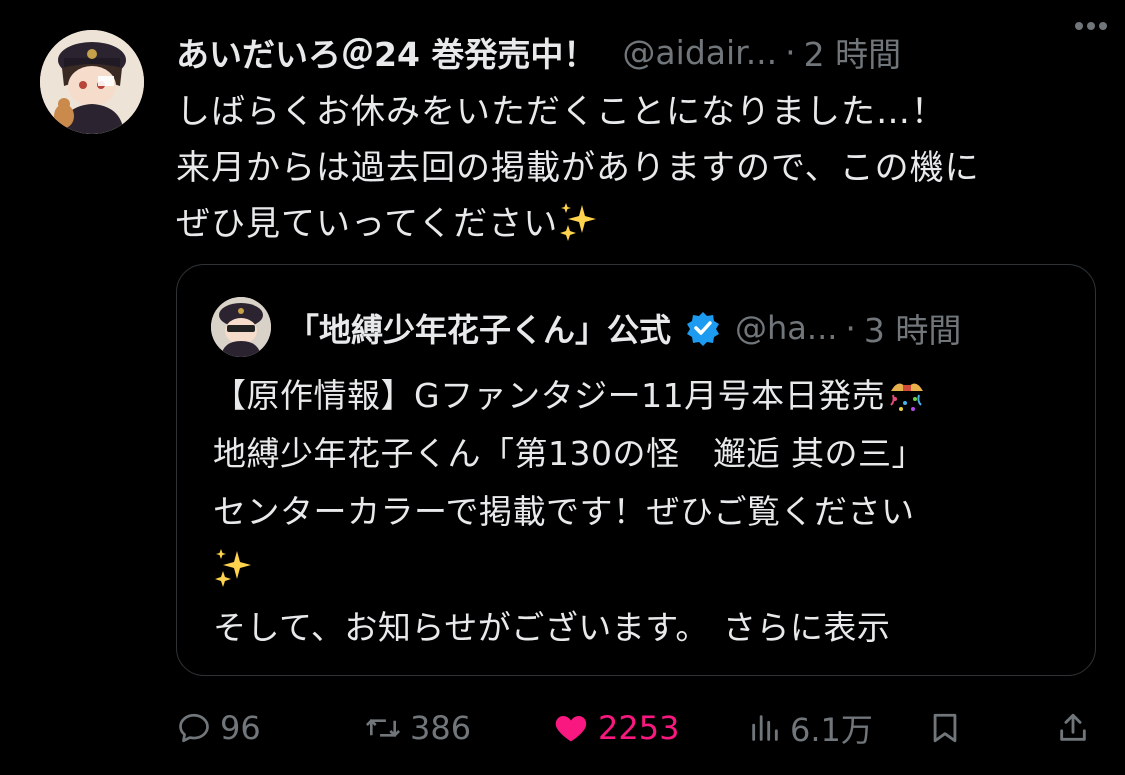 Image resolution: width=1125 pixels, height=775 pixels. Describe the element at coordinates (218, 728) in the screenshot. I see `reply-button: 96` at that location.